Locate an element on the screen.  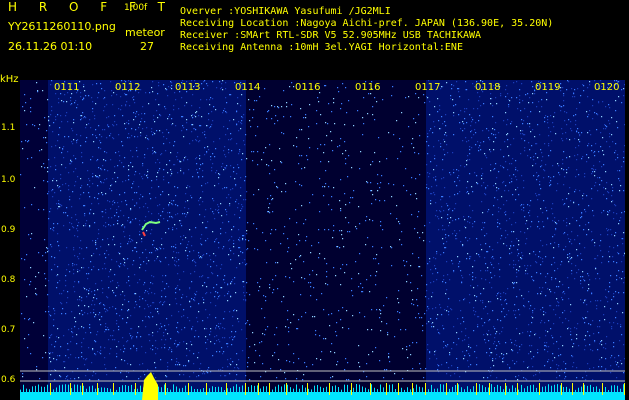
meteor-label: meteor is located at coordinates (145, 32).